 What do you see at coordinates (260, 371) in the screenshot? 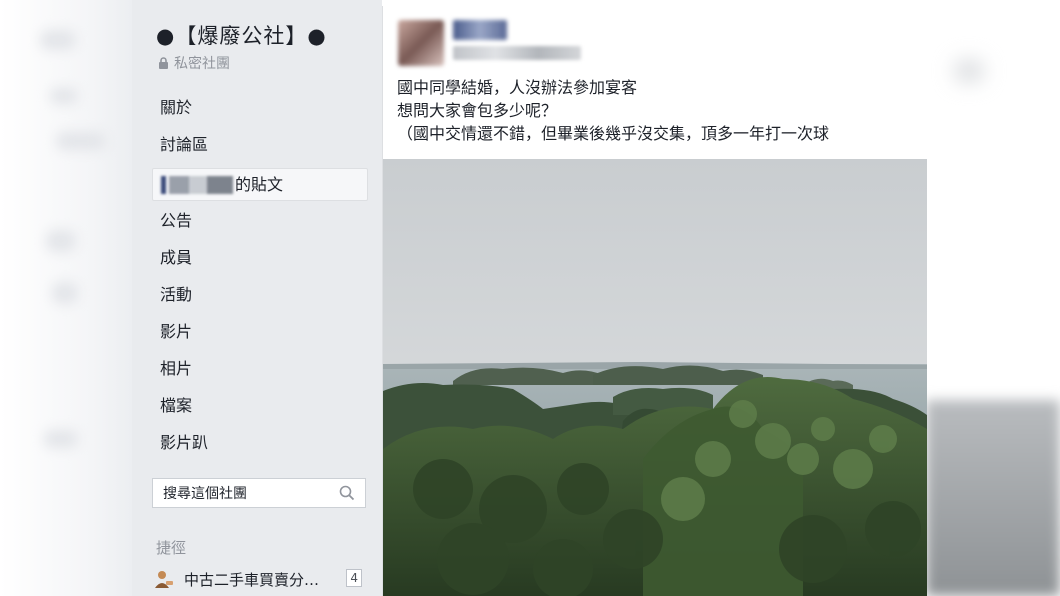
I see `nav-item-photos: 相片` at bounding box center [260, 371].